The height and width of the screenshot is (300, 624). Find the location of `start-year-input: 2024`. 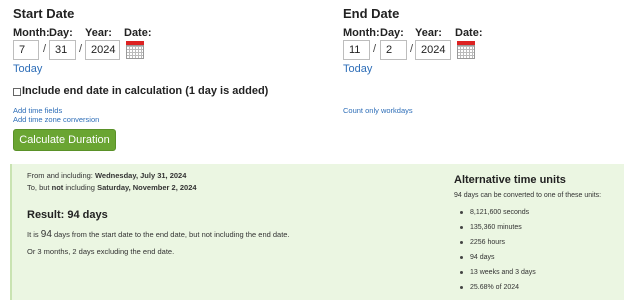

start-year-input: 2024 is located at coordinates (102, 50).